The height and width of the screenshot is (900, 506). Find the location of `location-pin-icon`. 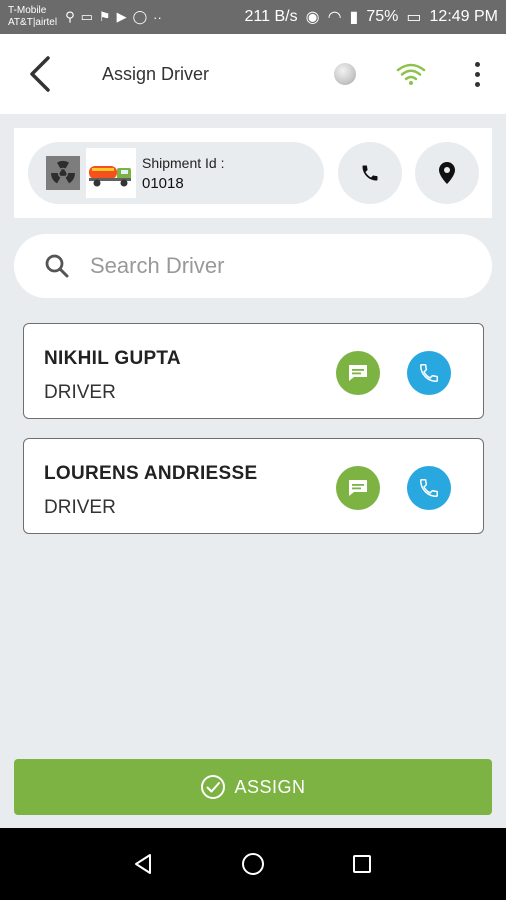

location-pin-icon is located at coordinates (447, 173).